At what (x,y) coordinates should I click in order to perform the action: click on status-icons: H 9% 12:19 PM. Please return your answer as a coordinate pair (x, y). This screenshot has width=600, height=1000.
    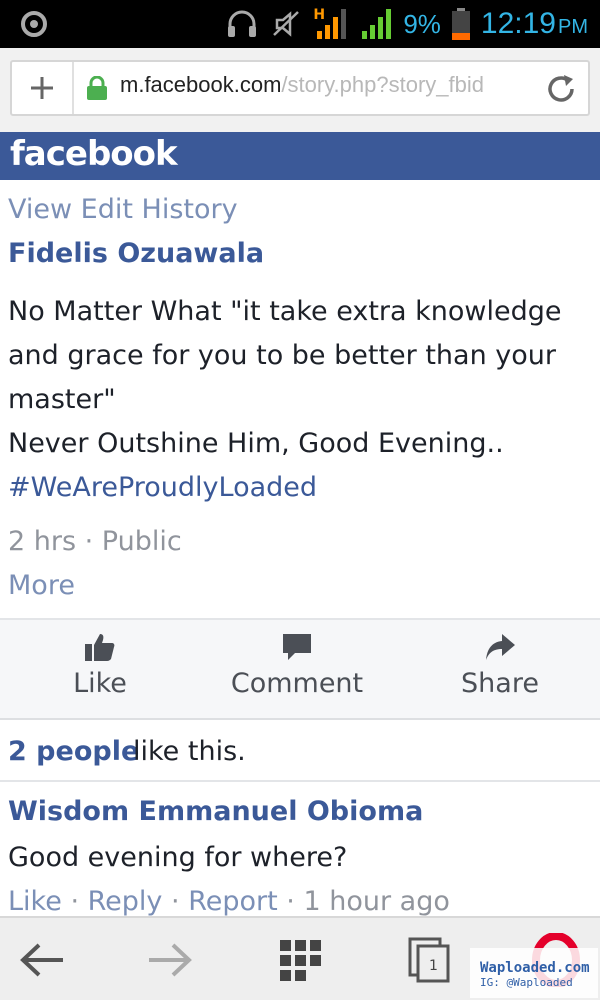
    Looking at the image, I should click on (406, 24).